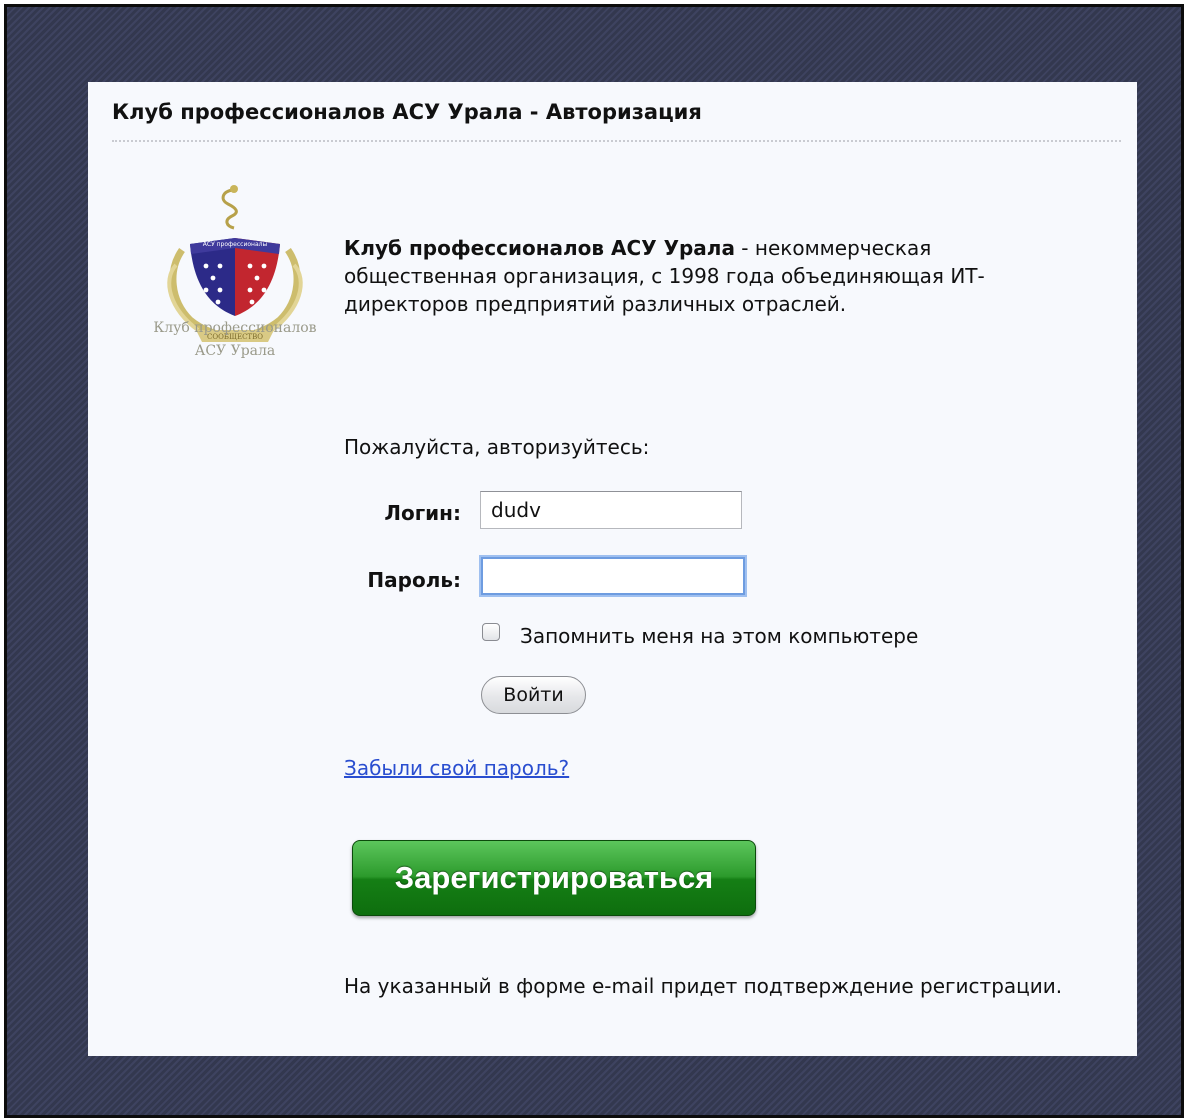 This screenshot has width=1184, height=1118. I want to click on register-button: Зарегистрироваться, so click(554, 878).